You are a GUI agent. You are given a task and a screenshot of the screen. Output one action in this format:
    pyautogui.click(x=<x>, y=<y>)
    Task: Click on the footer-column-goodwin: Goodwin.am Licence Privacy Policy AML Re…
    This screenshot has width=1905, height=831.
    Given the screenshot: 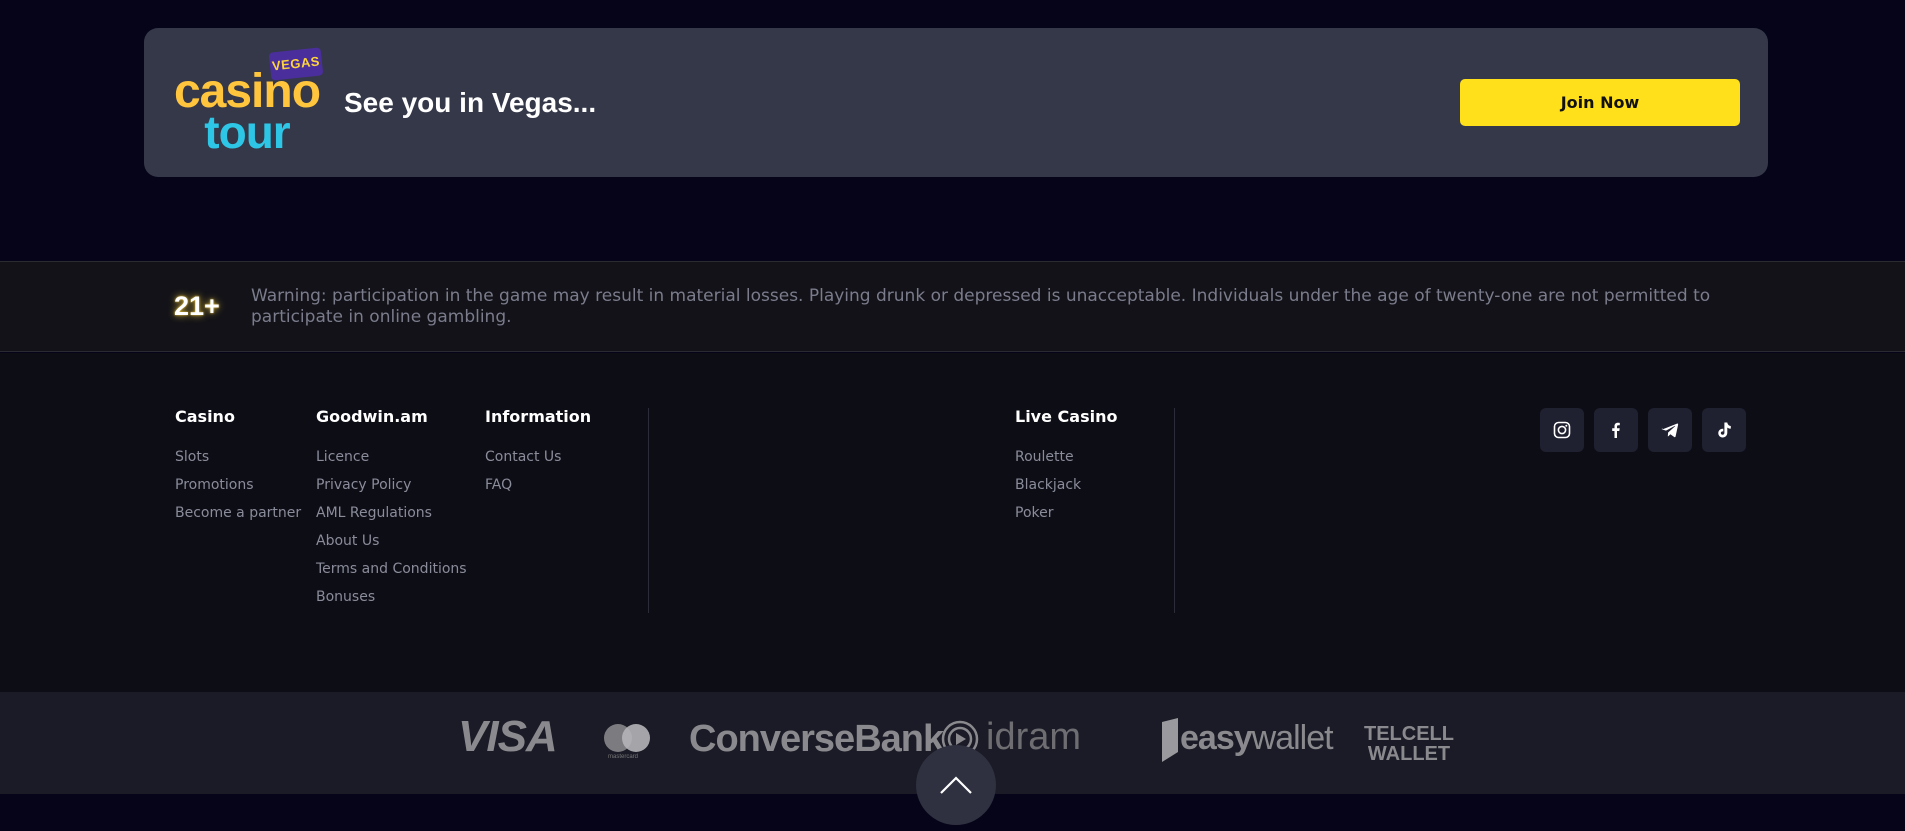 What is the action you would take?
    pyautogui.click(x=391, y=509)
    